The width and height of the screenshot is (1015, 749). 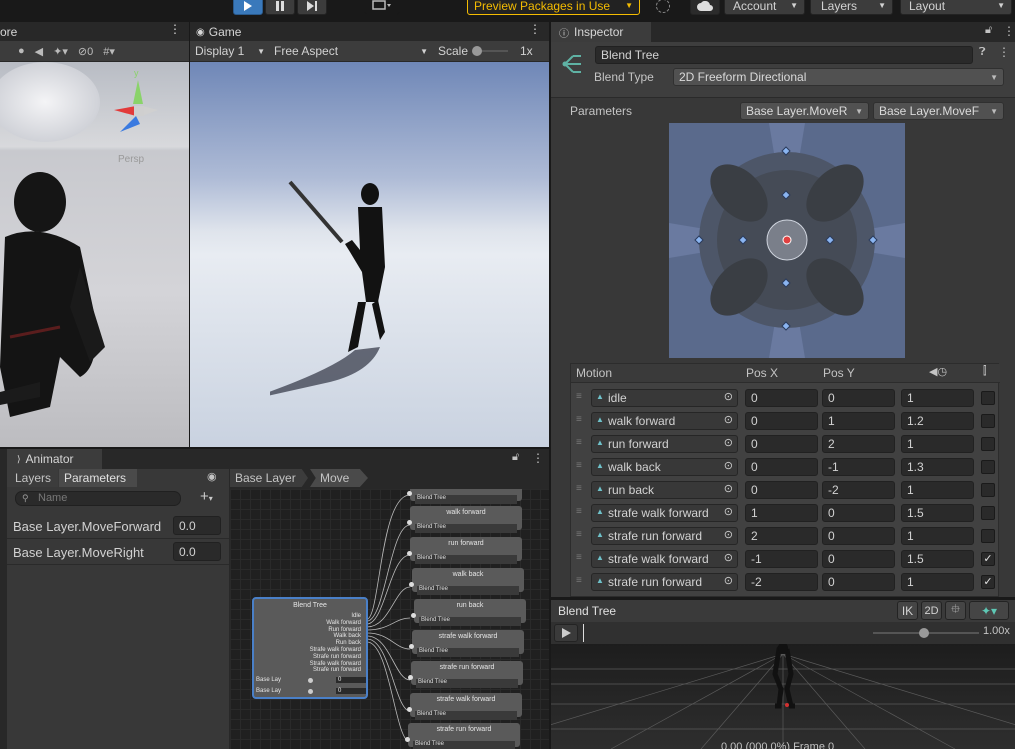 What do you see at coordinates (566, 633) in the screenshot?
I see `preview-play-button` at bounding box center [566, 633].